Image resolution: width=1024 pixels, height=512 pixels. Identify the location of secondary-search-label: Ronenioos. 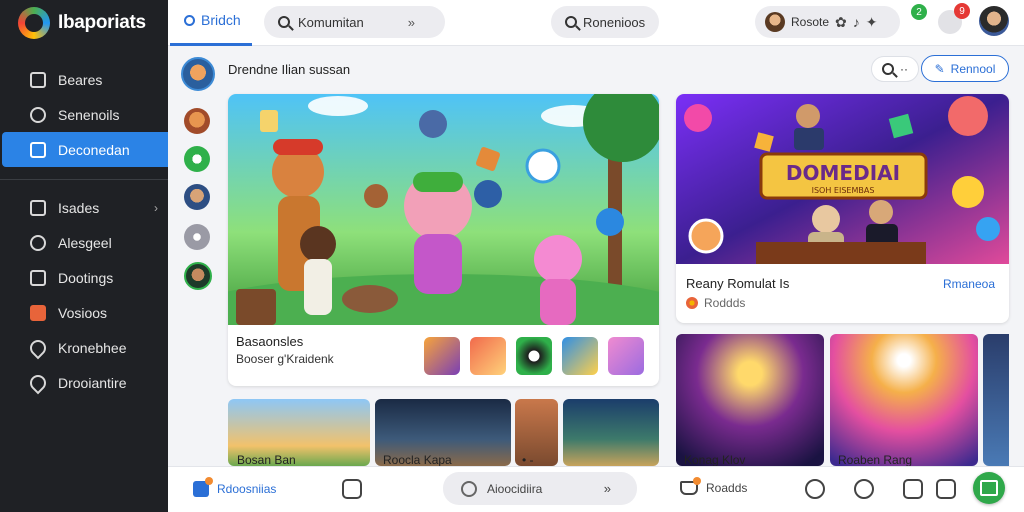
(614, 22).